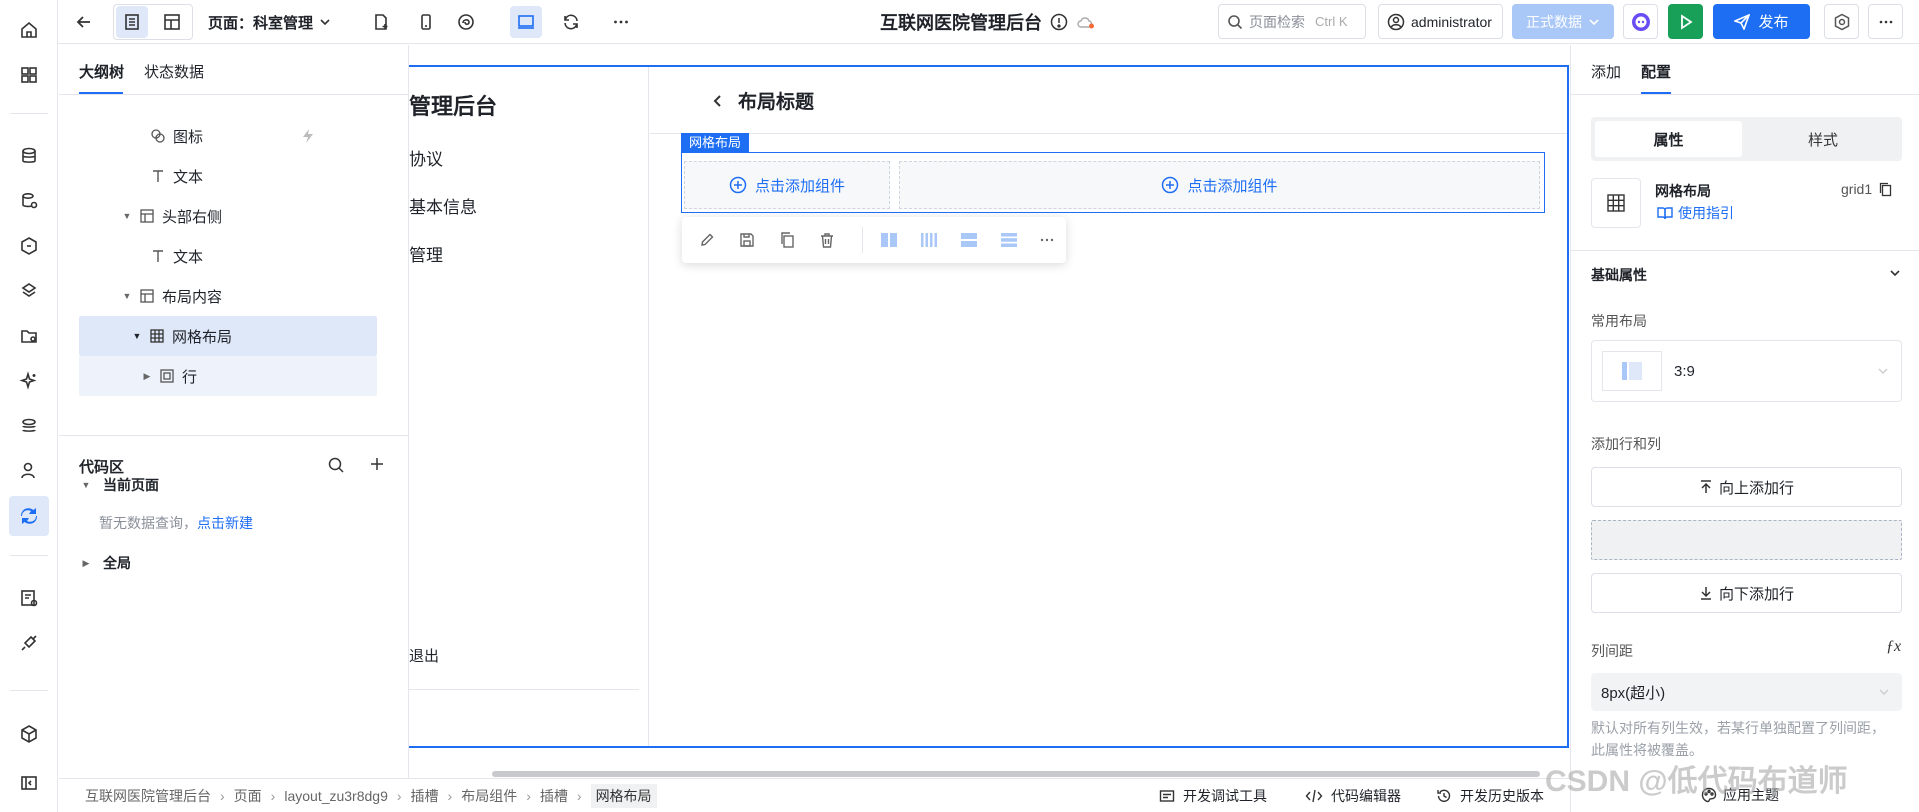 This screenshot has width=1919, height=812. Describe the element at coordinates (424, 655) in the screenshot. I see `preview-logout: 退出` at that location.